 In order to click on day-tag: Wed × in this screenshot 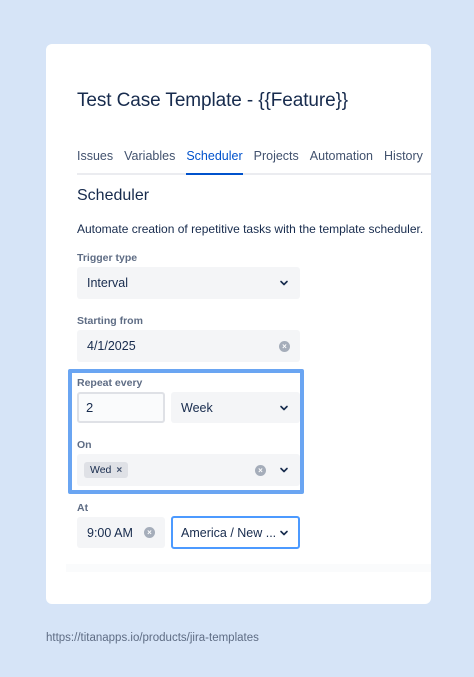, I will do `click(106, 470)`.